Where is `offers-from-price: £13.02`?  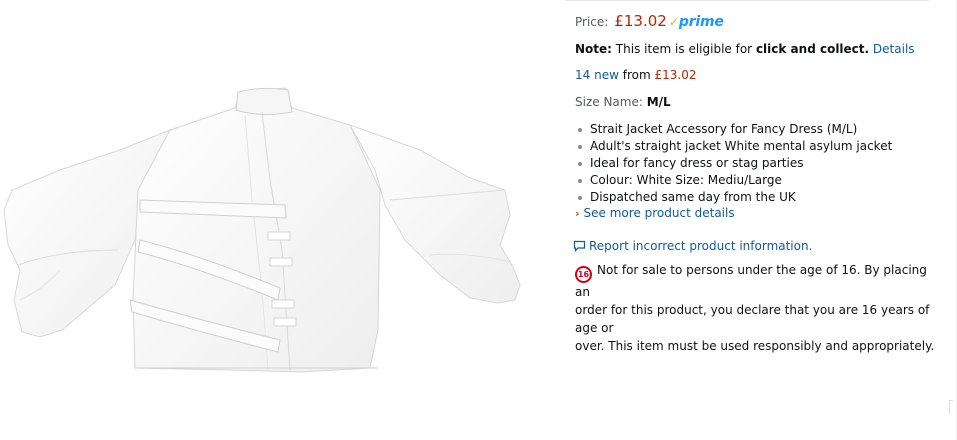
offers-from-price: £13.02 is located at coordinates (675, 75).